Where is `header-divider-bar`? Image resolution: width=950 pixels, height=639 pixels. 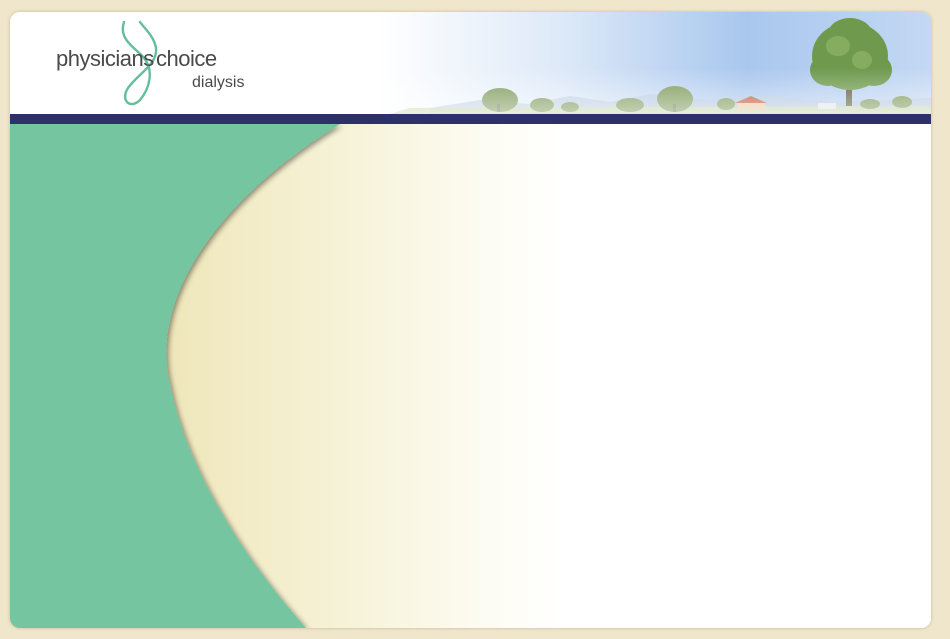 header-divider-bar is located at coordinates (470, 119).